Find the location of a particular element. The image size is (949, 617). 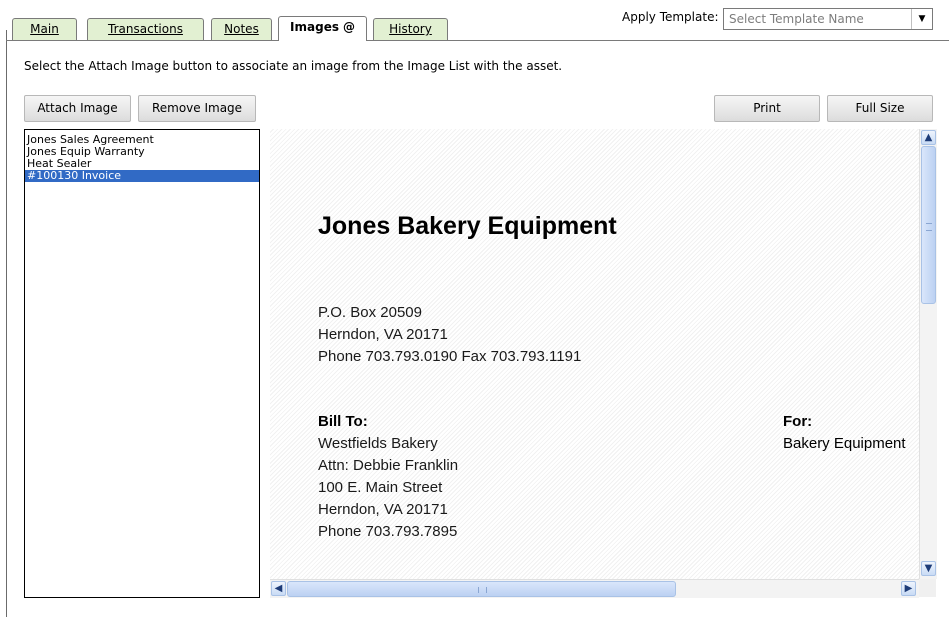

scroll-right-icon: ▶ is located at coordinates (908, 588).